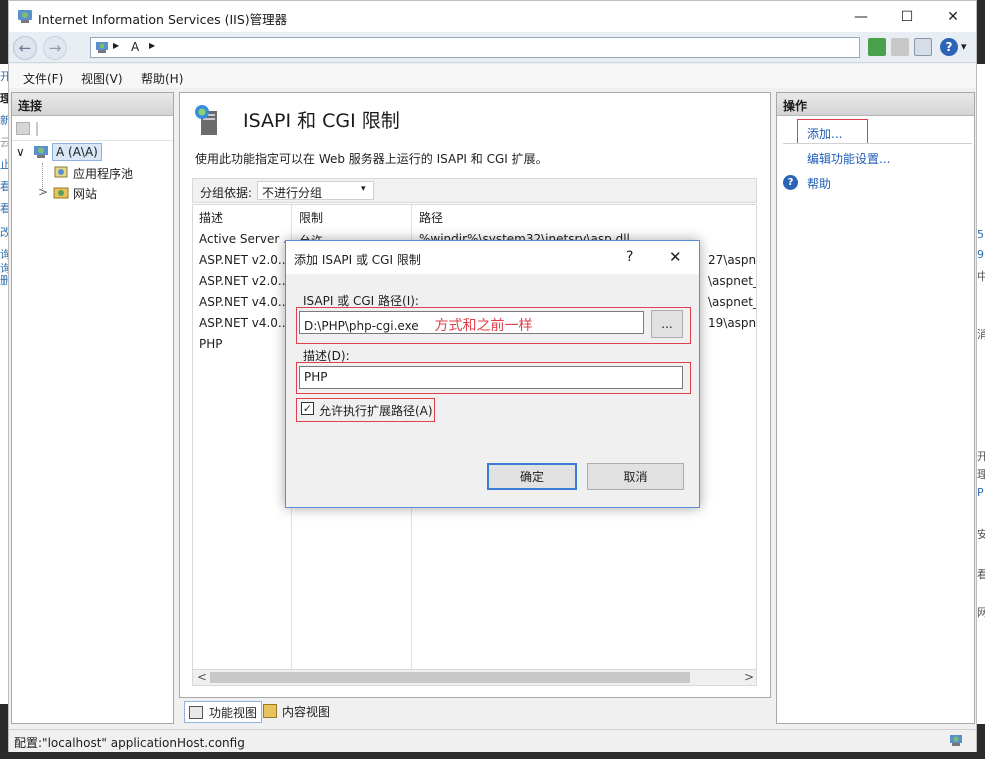  I want to click on group-by-label: 分组依据:, so click(226, 193).